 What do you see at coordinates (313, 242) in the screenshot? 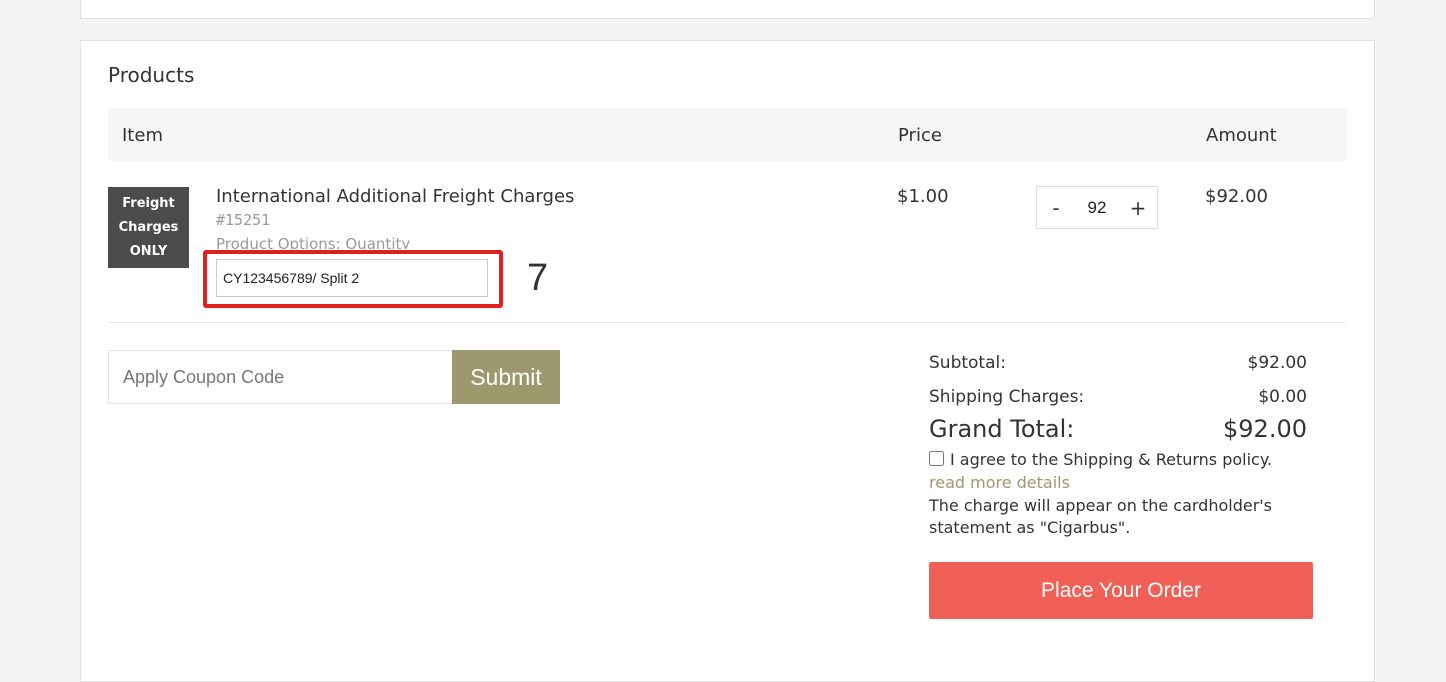
I see `product-options-label: Product Options: Quantity` at bounding box center [313, 242].